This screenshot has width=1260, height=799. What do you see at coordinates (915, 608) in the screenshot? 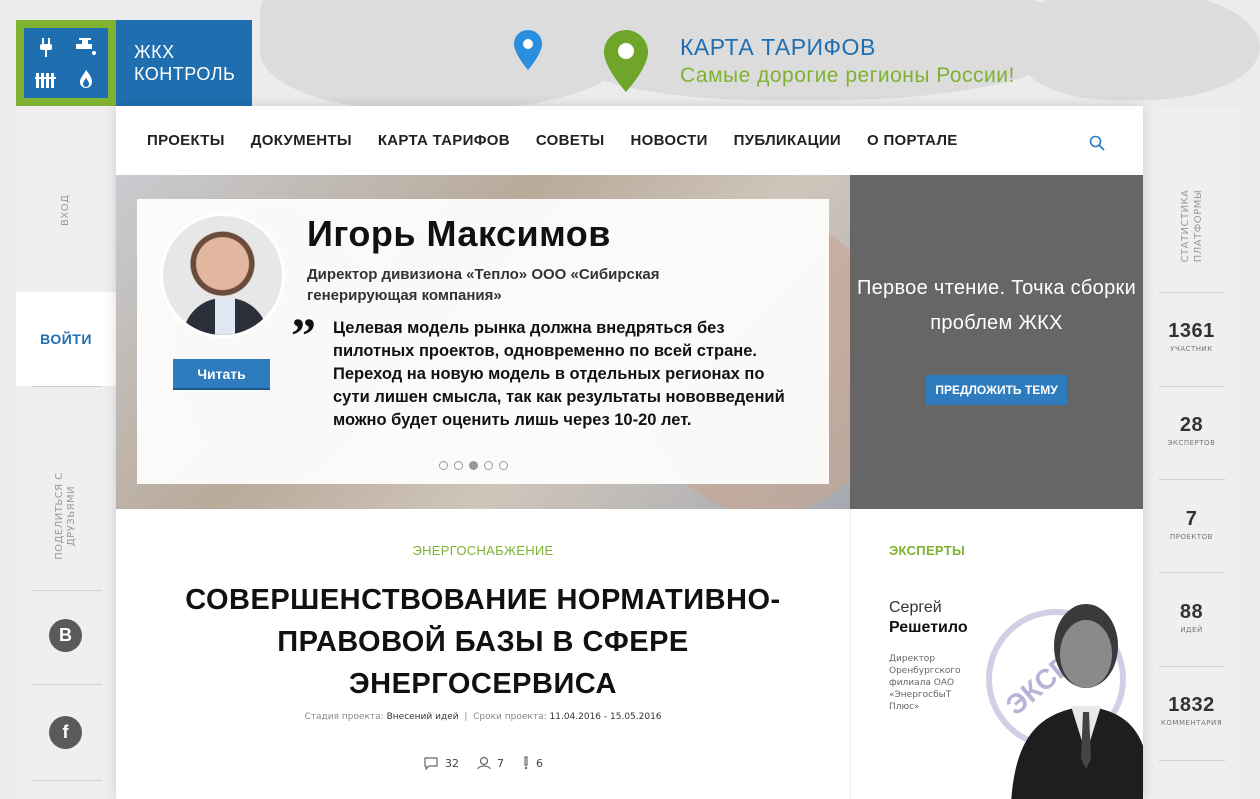
I see `expert-first-name: Сергей` at bounding box center [915, 608].